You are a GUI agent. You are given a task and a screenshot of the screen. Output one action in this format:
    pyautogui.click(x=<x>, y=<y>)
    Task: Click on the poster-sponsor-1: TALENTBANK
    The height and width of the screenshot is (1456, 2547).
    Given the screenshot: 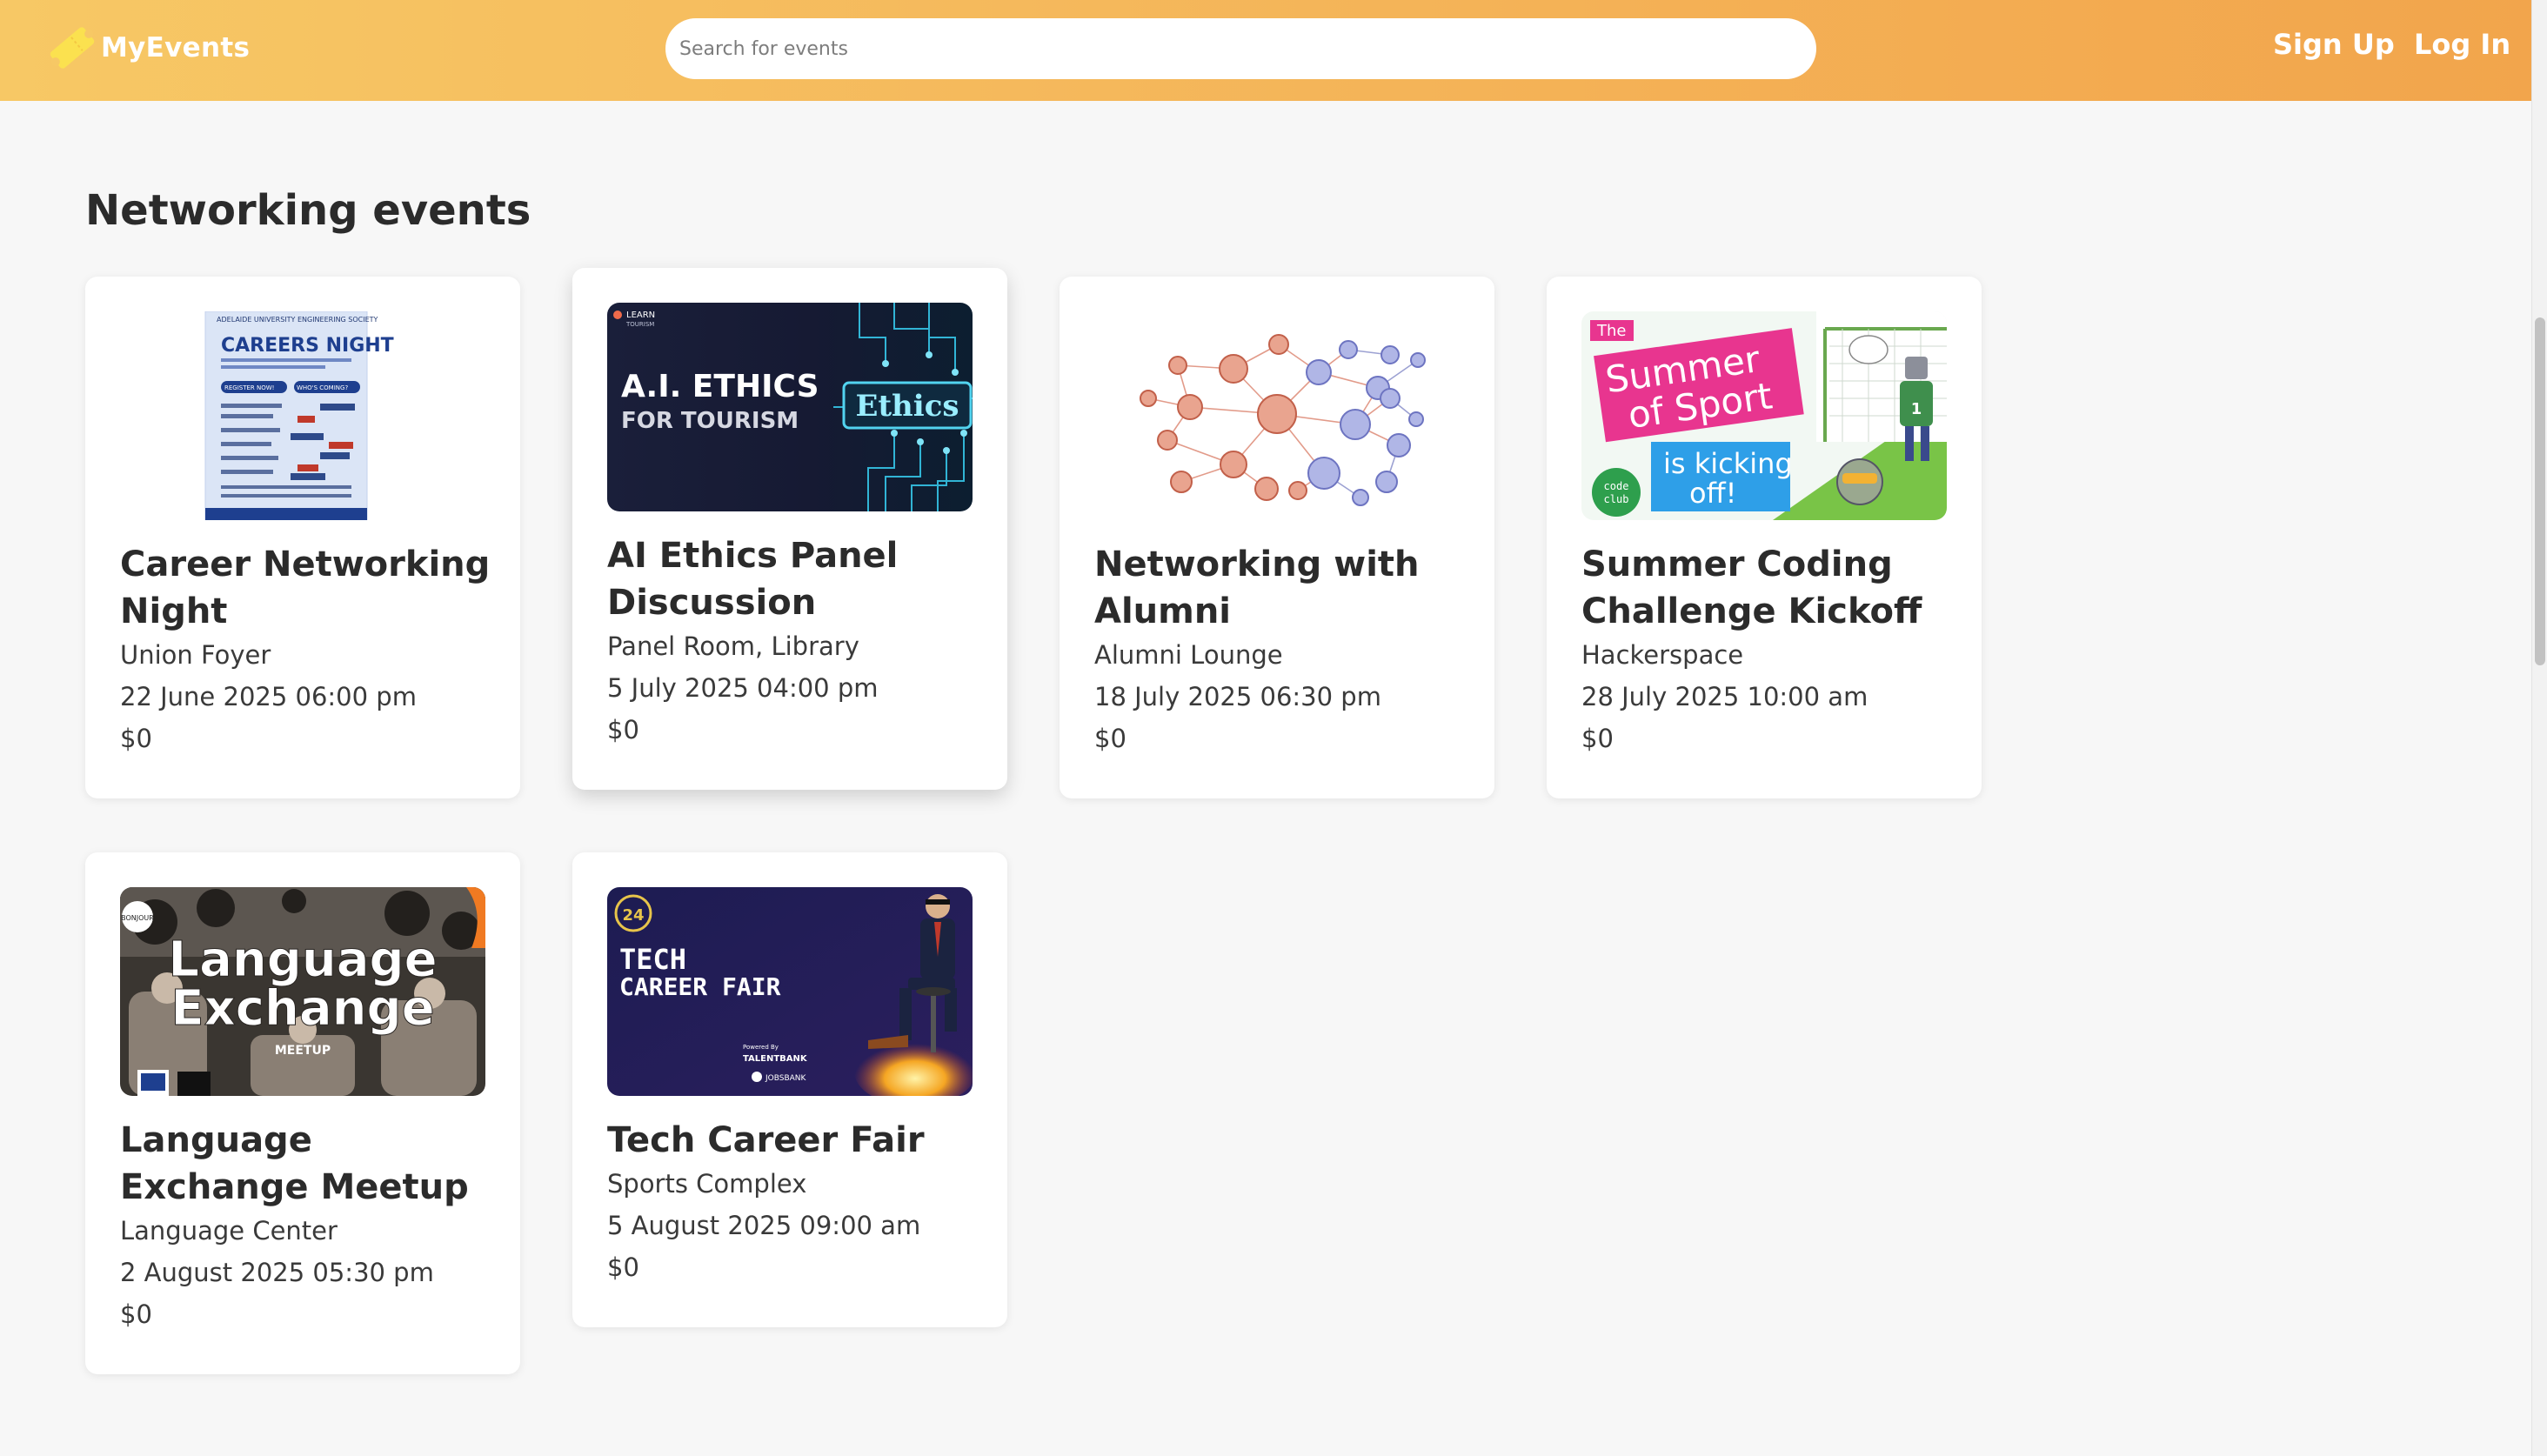 What is the action you would take?
    pyautogui.click(x=775, y=1059)
    